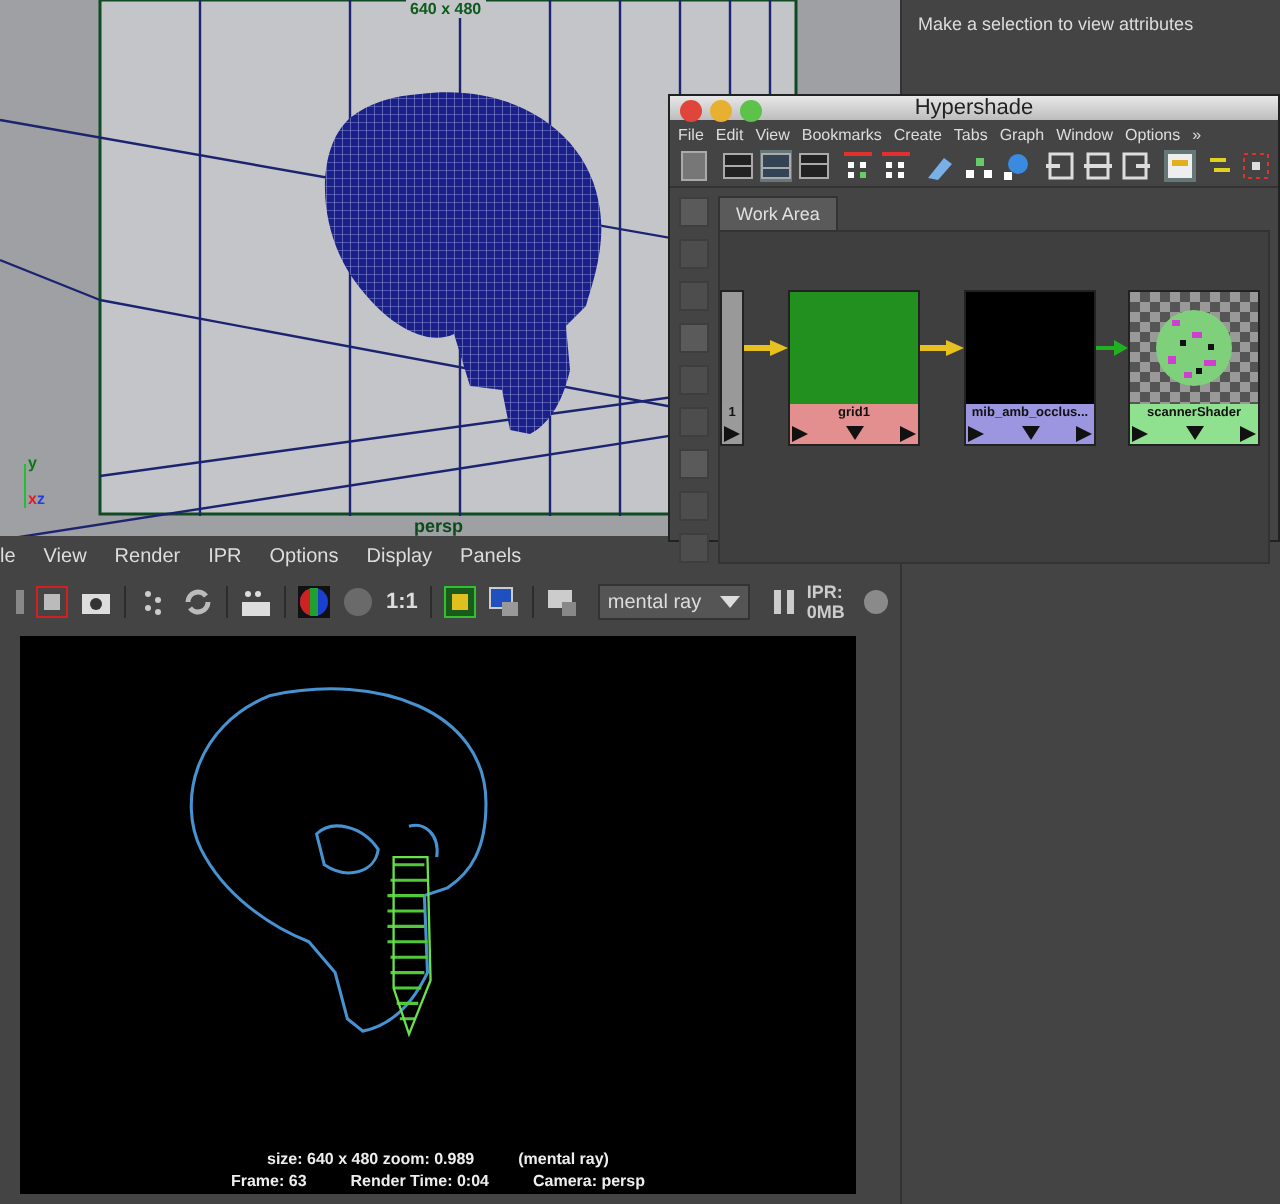  What do you see at coordinates (32, 500) in the screenshot?
I see `axis-label: x` at bounding box center [32, 500].